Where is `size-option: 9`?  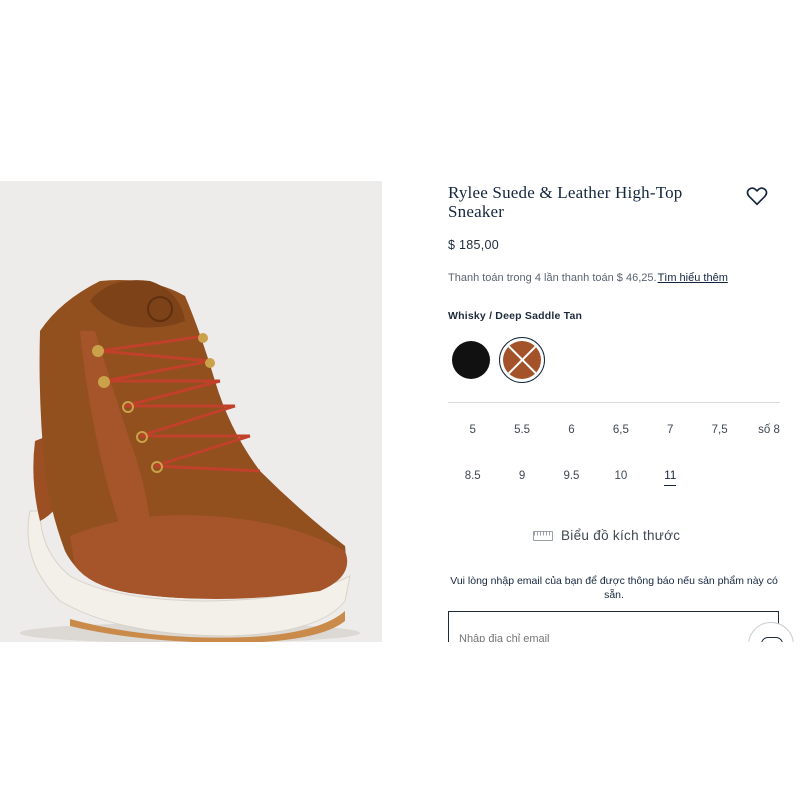 size-option: 9 is located at coordinates (521, 476).